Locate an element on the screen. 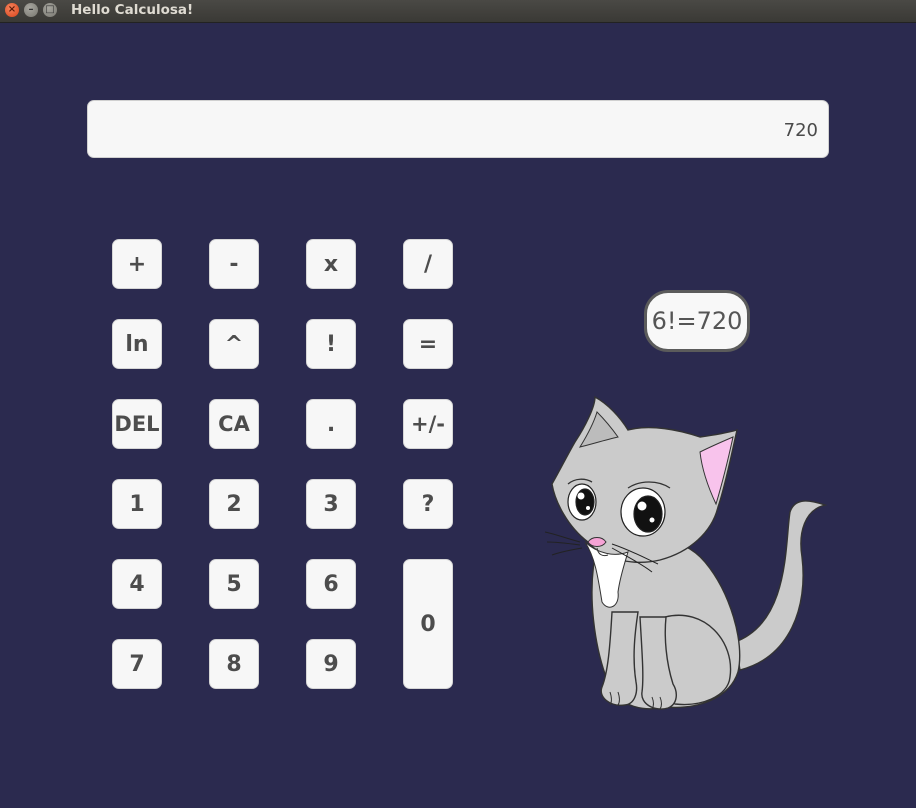  clear-all-button: CA is located at coordinates (234, 424).